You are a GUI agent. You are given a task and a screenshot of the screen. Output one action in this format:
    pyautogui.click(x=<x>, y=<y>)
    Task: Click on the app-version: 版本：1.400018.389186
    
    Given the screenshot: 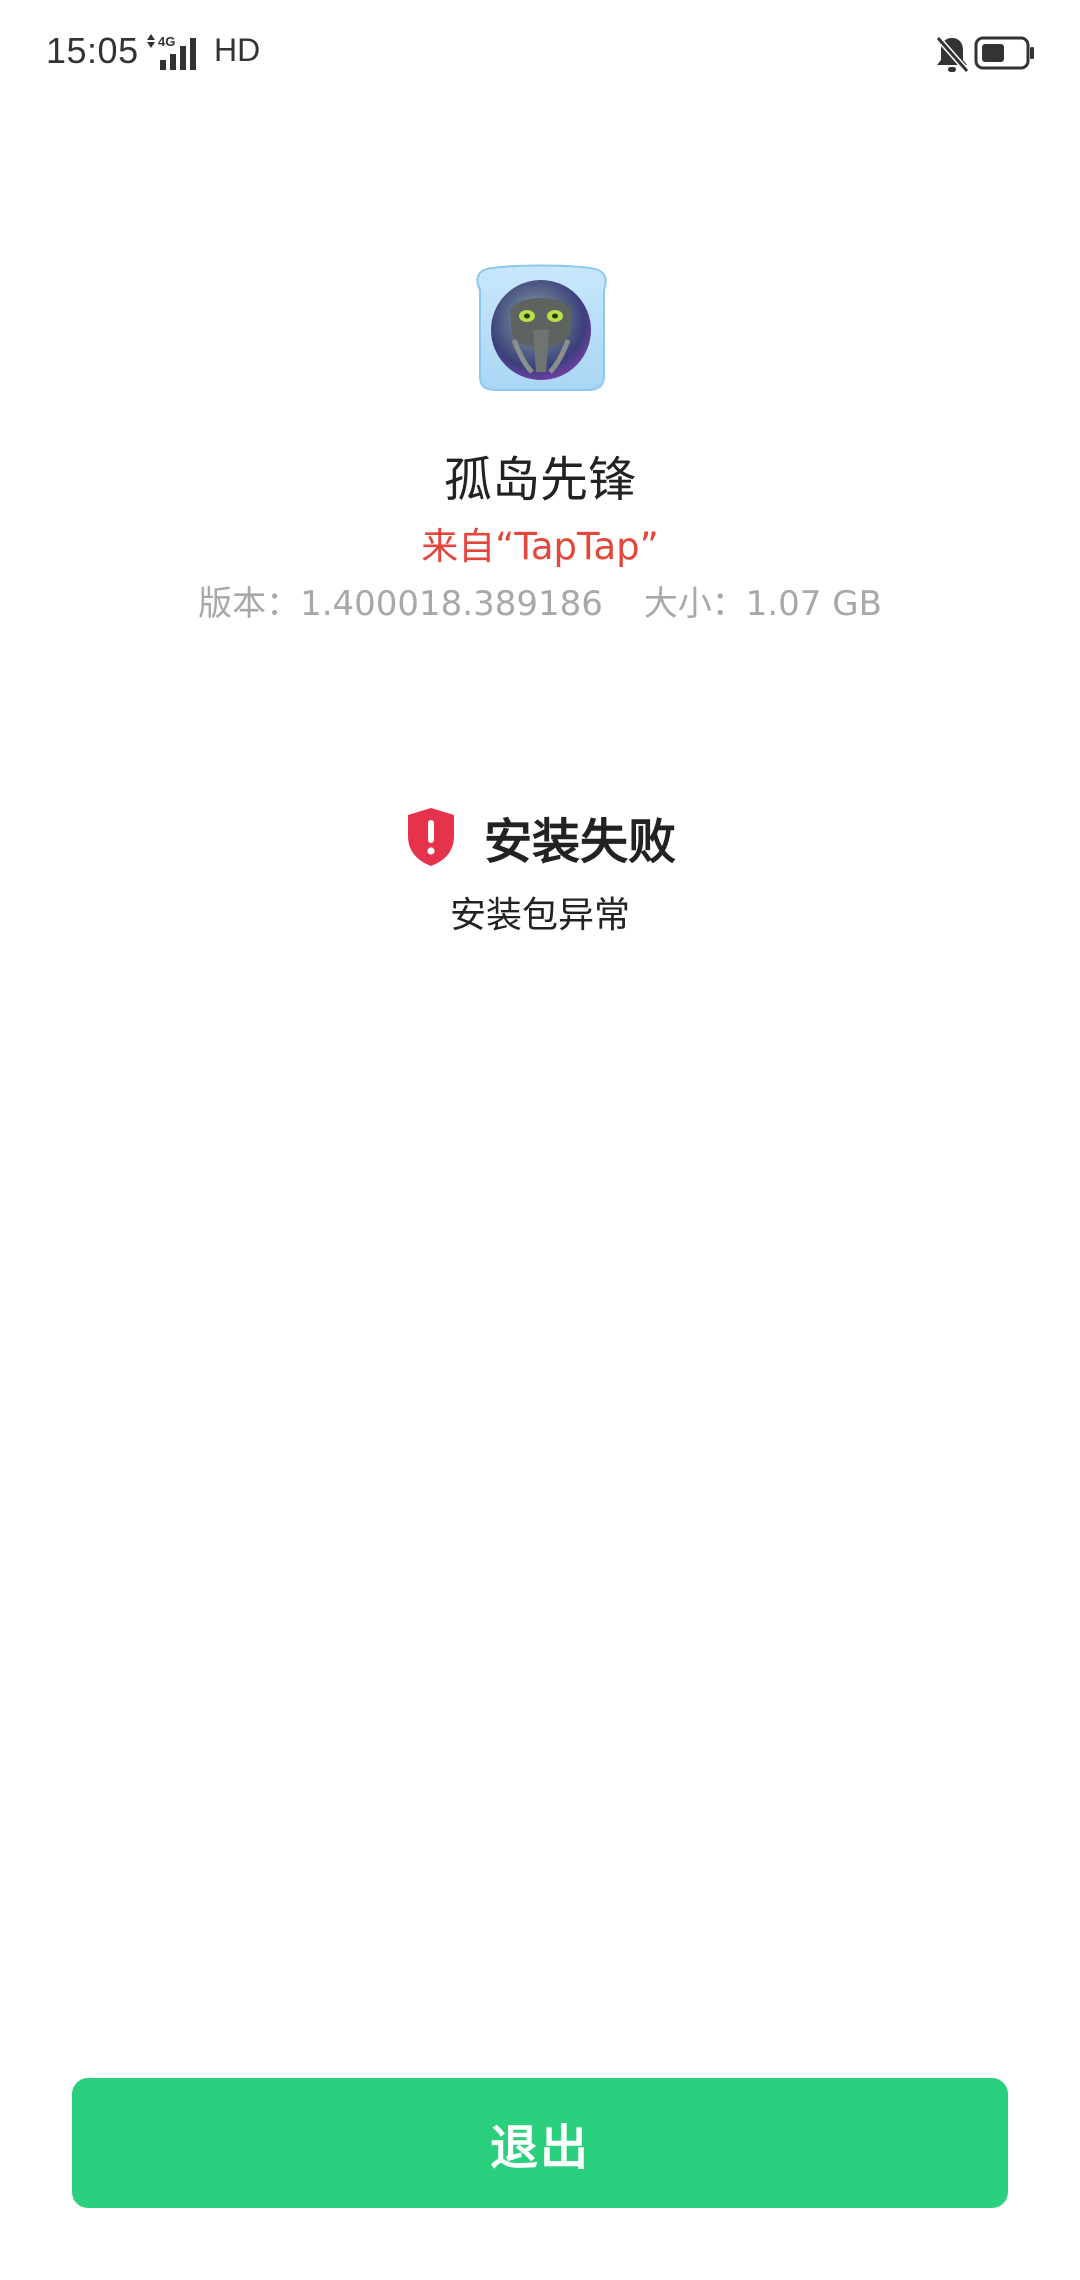 What is the action you would take?
    pyautogui.click(x=400, y=604)
    